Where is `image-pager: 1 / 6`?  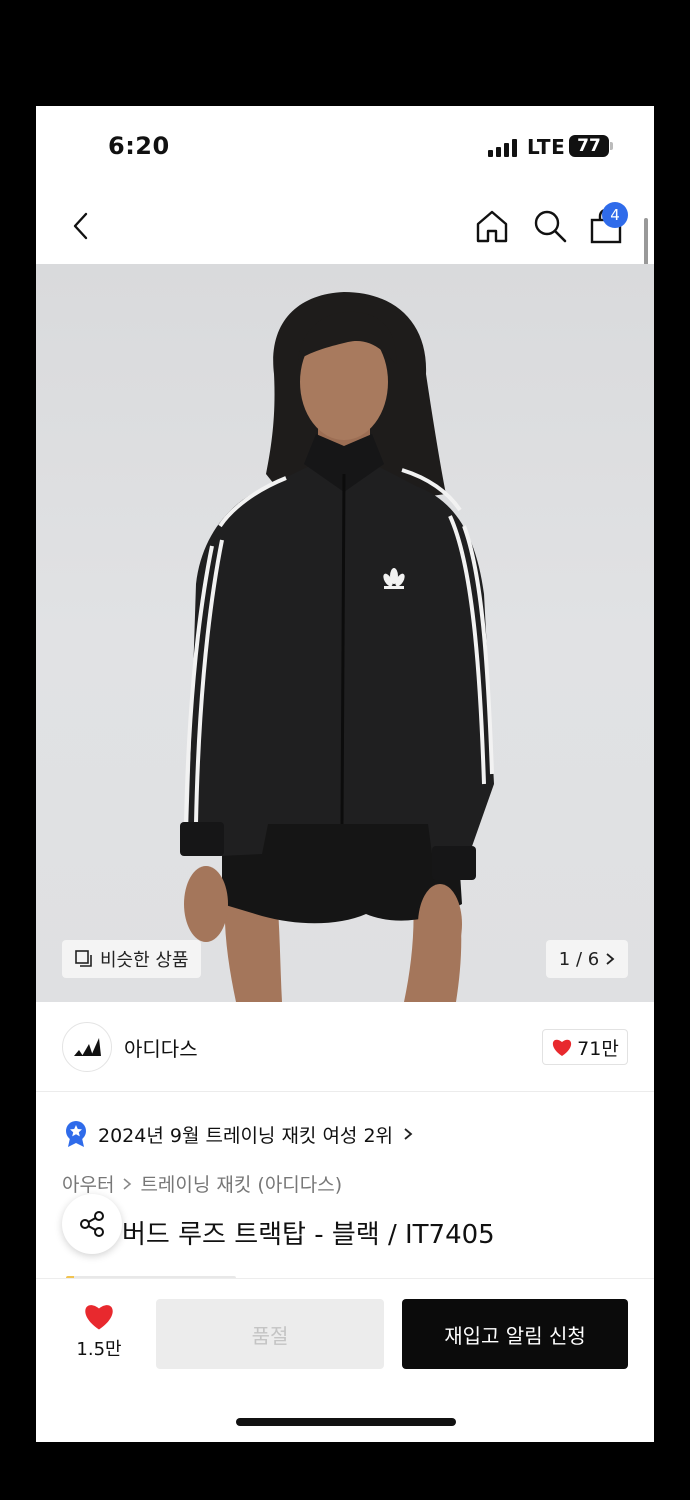
image-pager: 1 / 6 is located at coordinates (587, 959).